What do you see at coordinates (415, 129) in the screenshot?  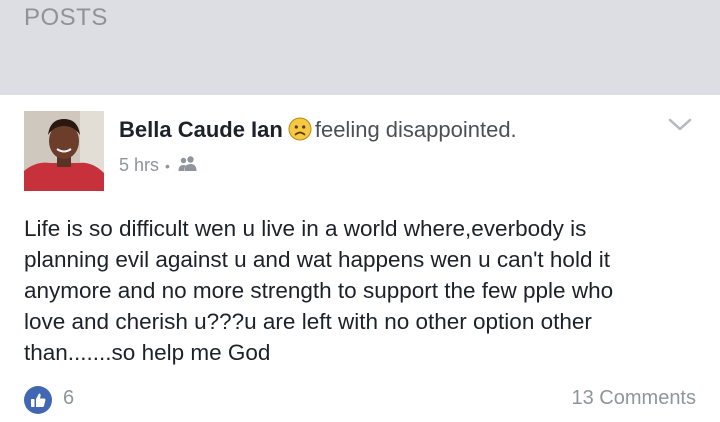 I see `feeling-text: feeling disappointed.` at bounding box center [415, 129].